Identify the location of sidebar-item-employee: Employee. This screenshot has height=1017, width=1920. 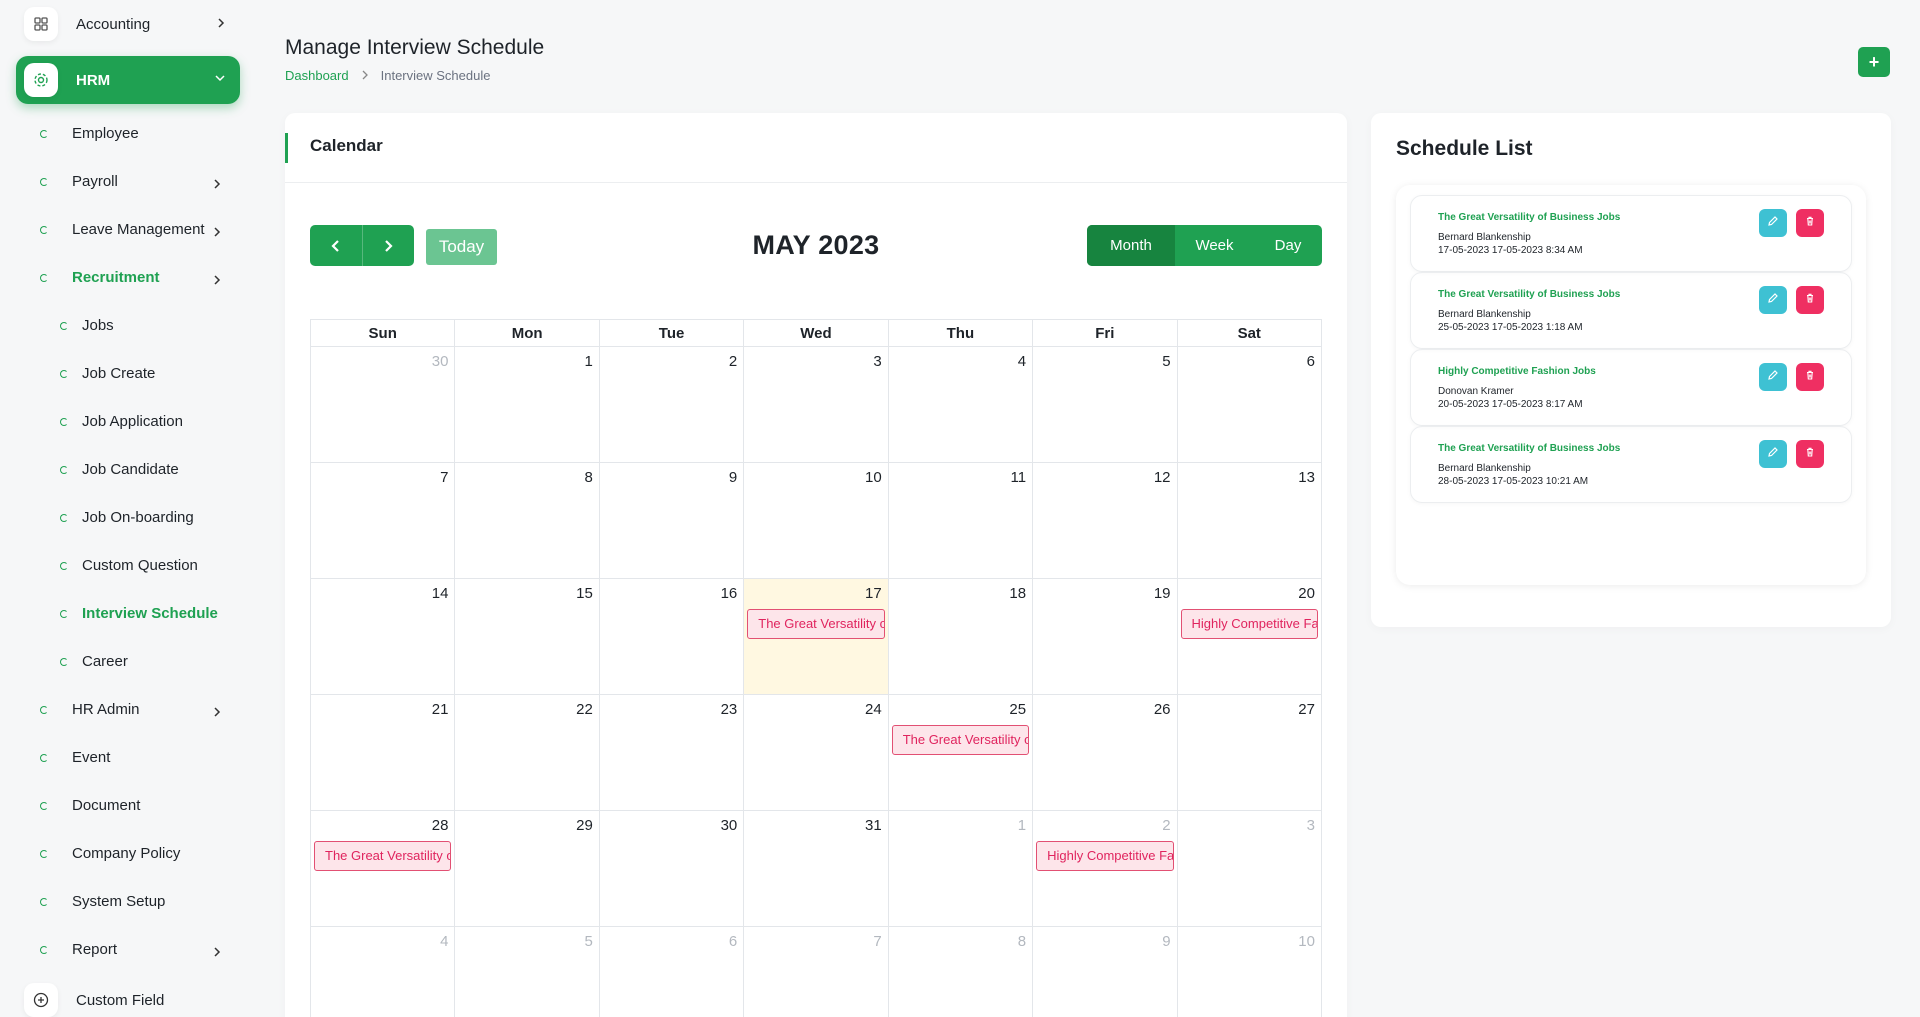
(88, 133).